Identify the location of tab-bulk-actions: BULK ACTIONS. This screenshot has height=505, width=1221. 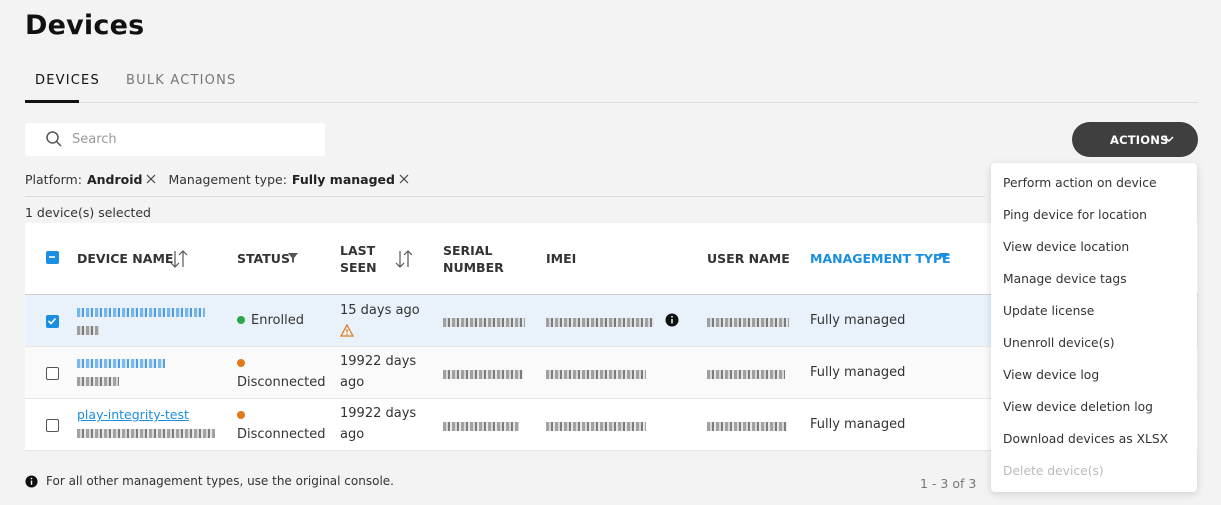
(181, 80).